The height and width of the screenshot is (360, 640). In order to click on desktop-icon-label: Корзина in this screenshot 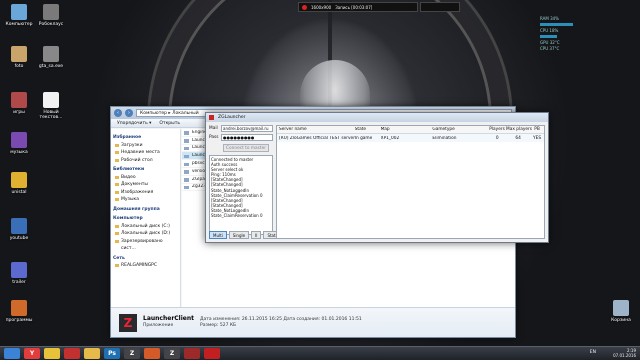, I will do `click(621, 320)`.